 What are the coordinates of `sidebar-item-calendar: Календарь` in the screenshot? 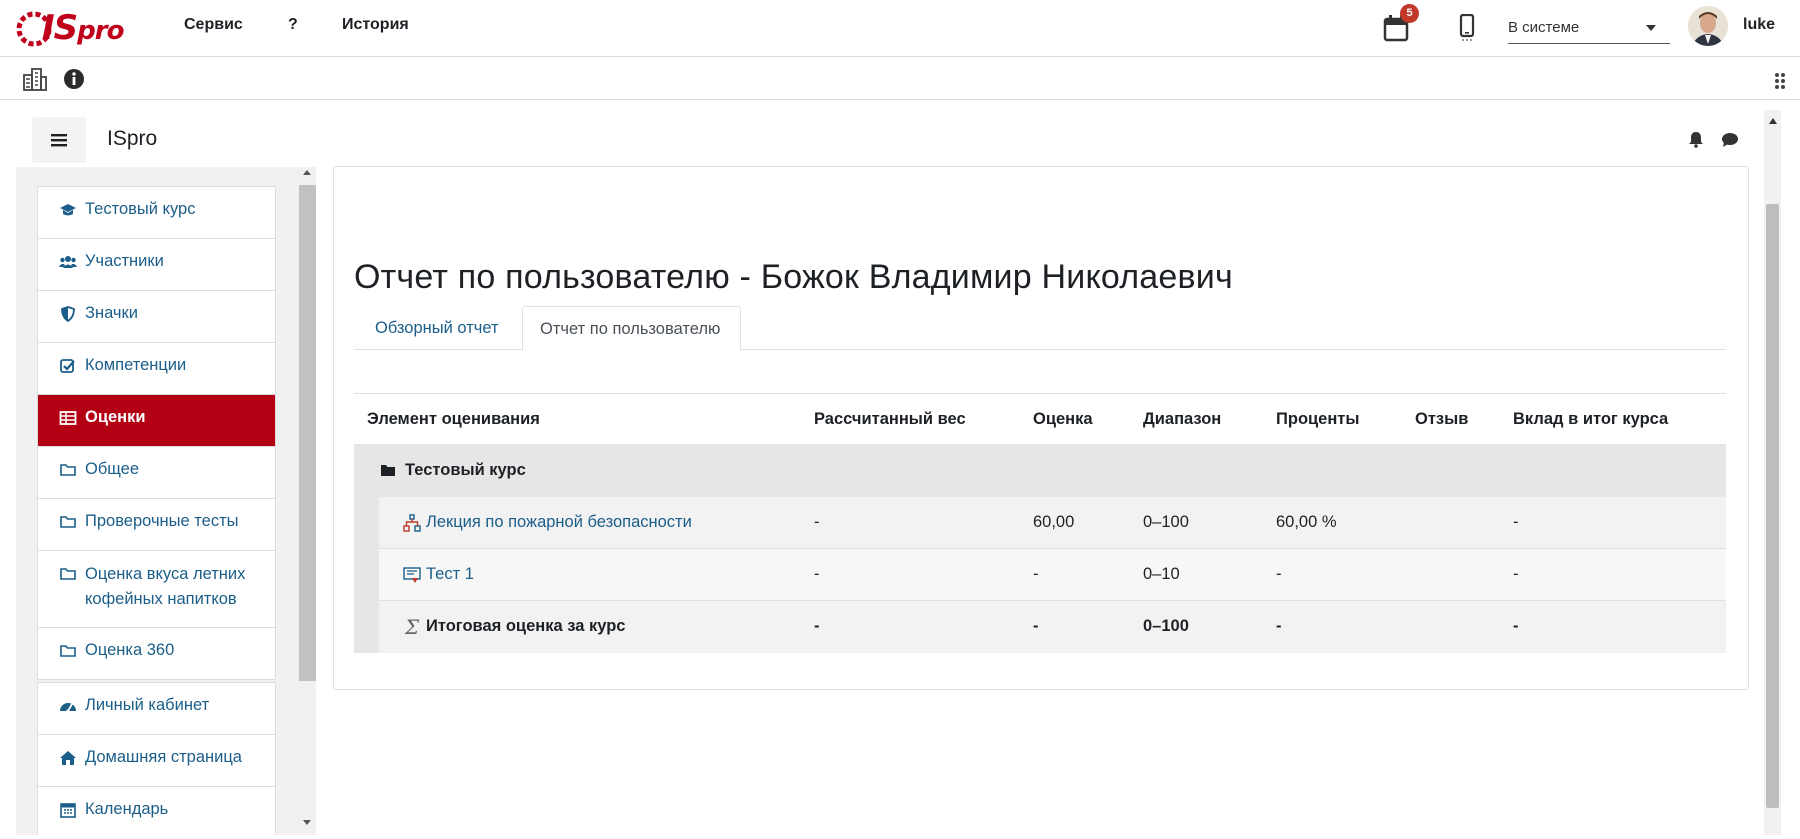 It's located at (156, 813).